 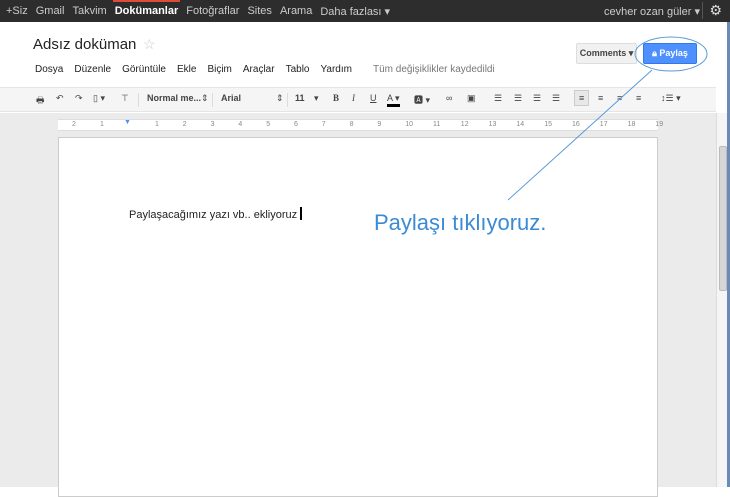 I want to click on size-select: 11, so click(x=300, y=98).